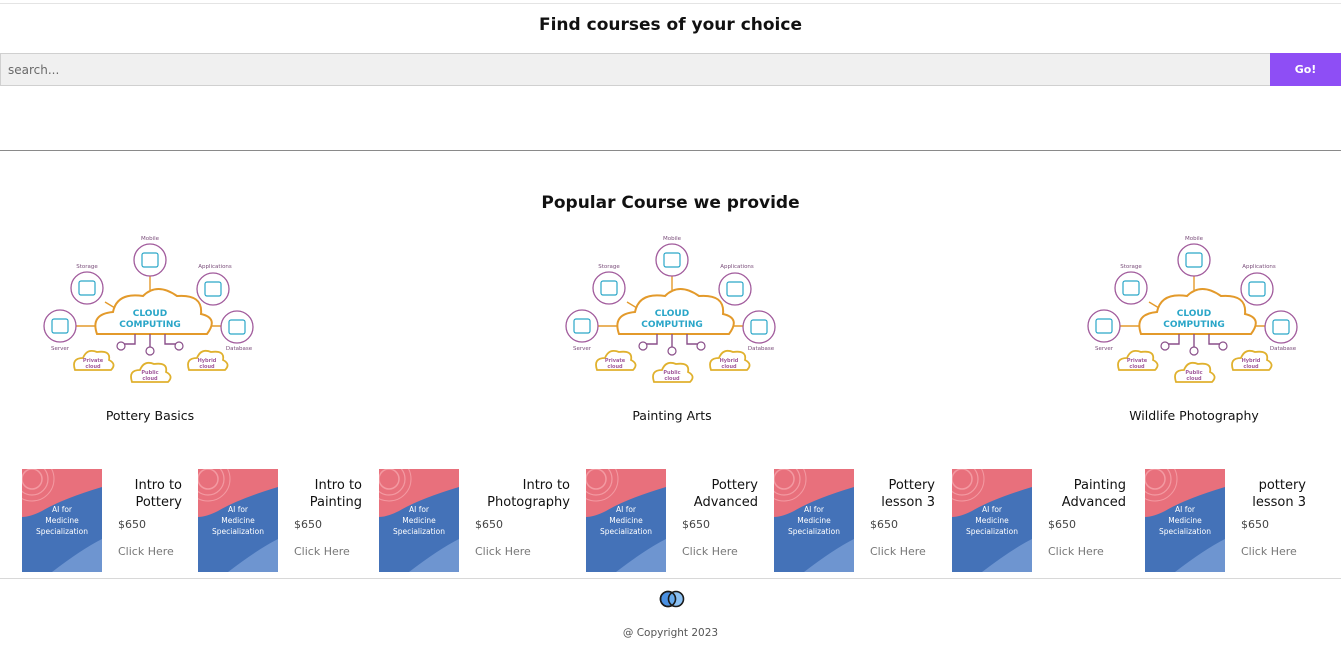 The height and width of the screenshot is (650, 1341). Describe the element at coordinates (670, 633) in the screenshot. I see `copyright-text: @ Copyright 2023` at that location.